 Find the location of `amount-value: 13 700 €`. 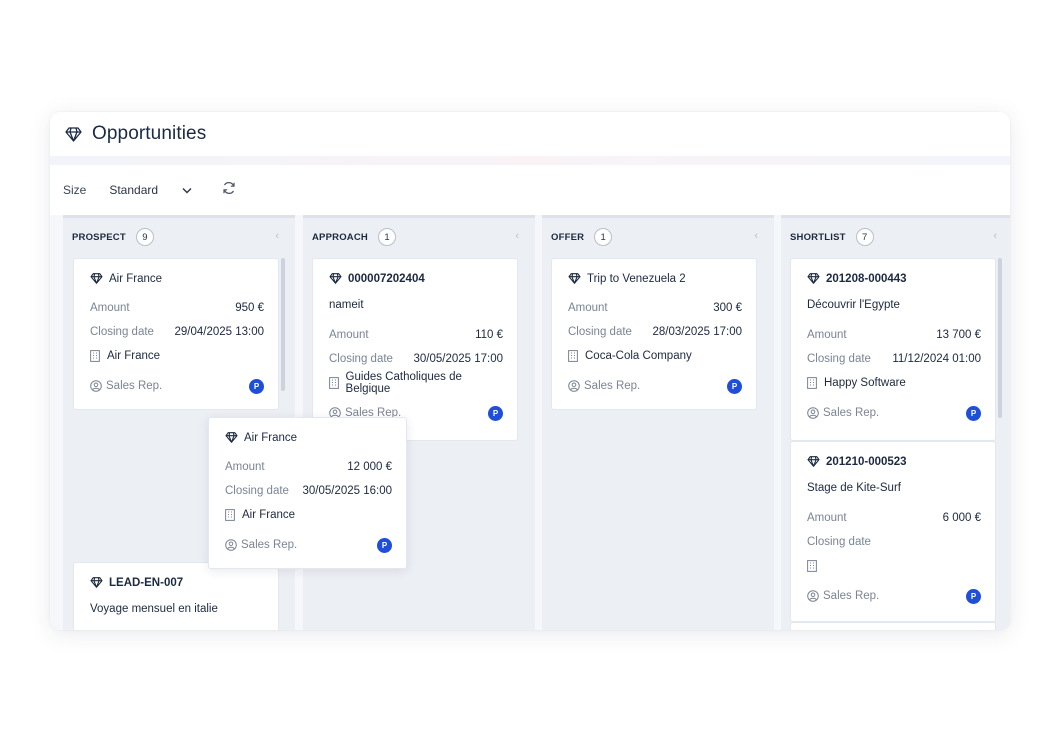

amount-value: 13 700 € is located at coordinates (958, 335).